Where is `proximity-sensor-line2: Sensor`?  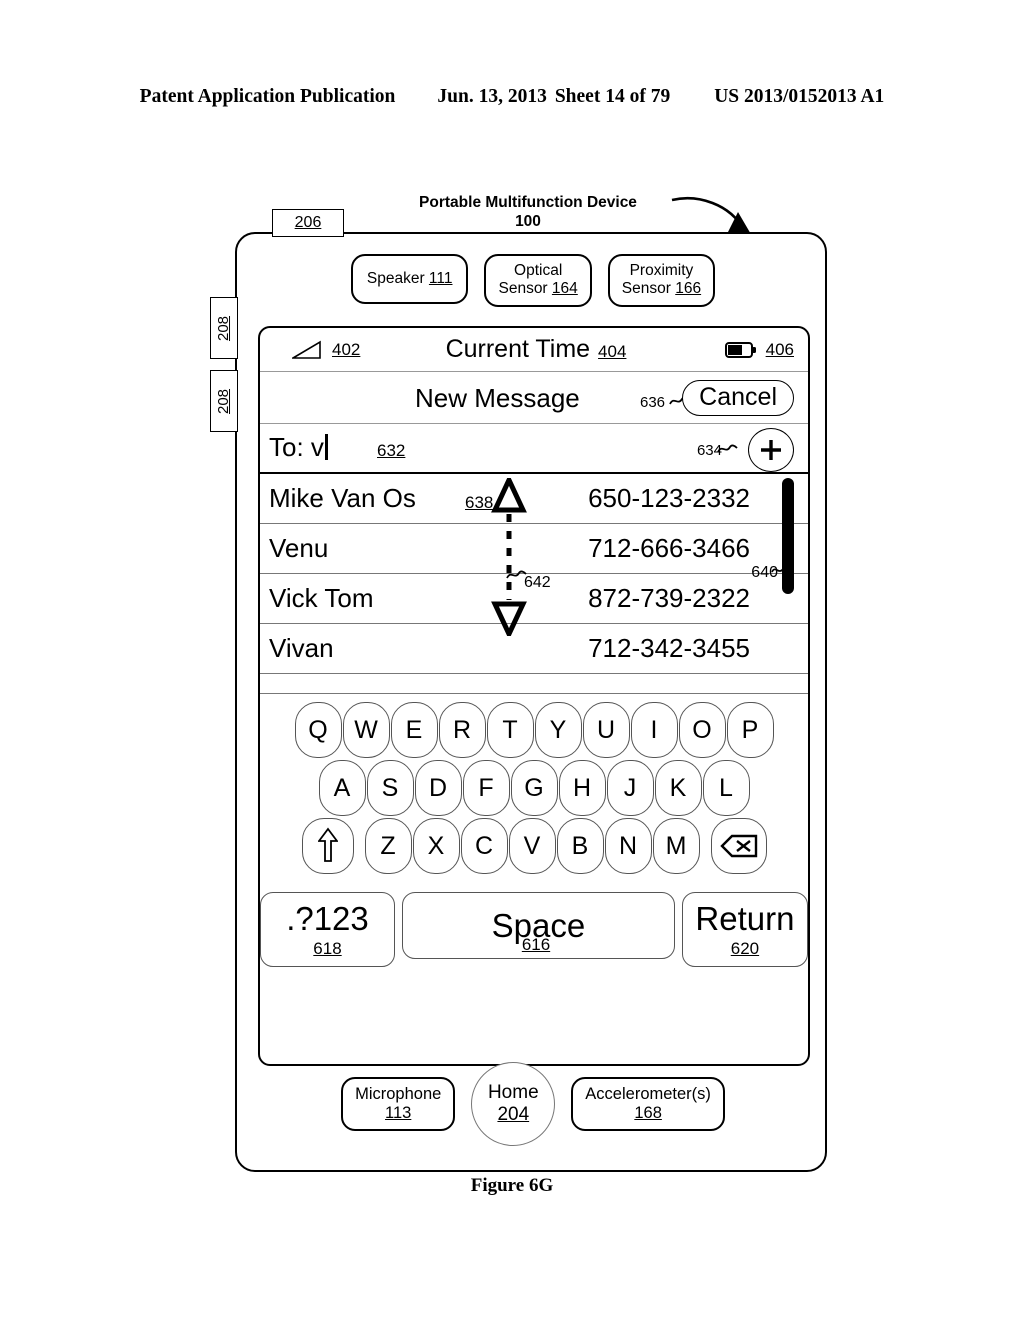 proximity-sensor-line2: Sensor is located at coordinates (646, 289).